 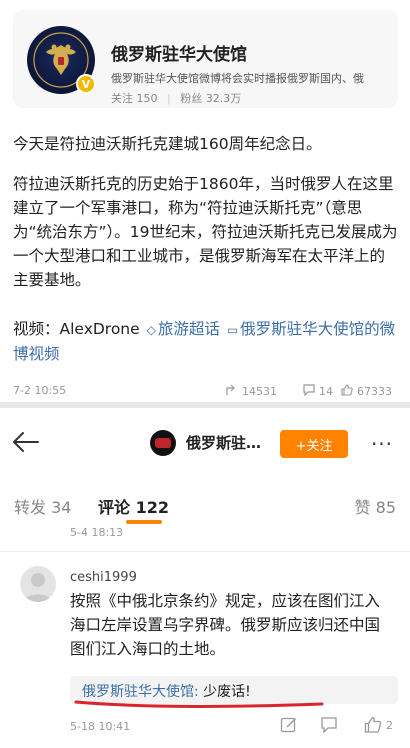 I want to click on topic-link: 旅游超话, so click(x=189, y=329).